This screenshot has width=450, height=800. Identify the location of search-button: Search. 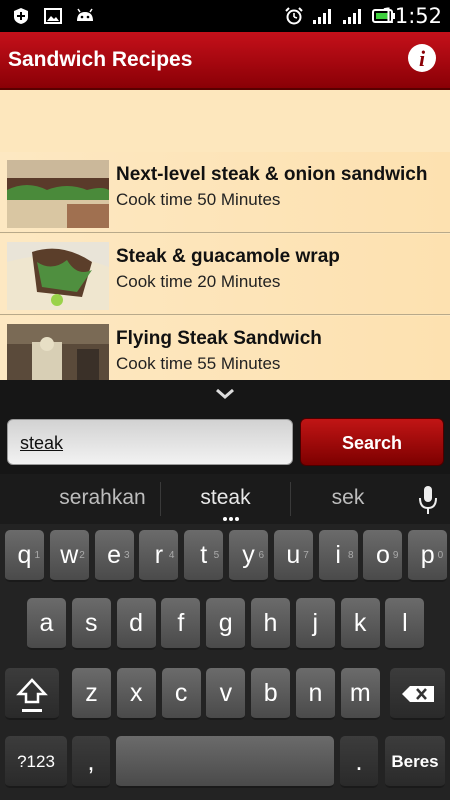
(372, 442).